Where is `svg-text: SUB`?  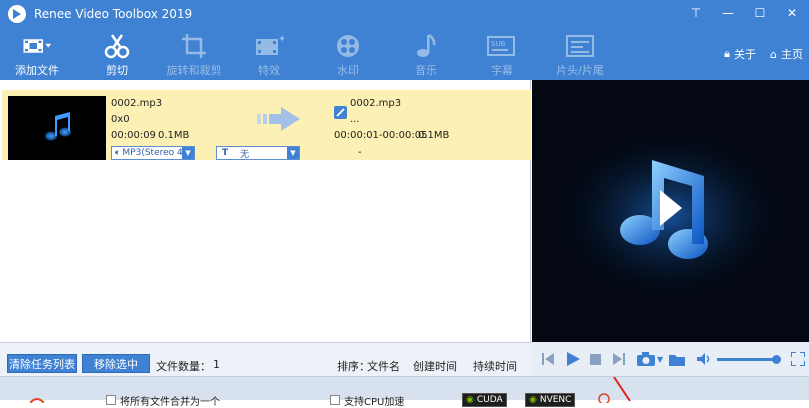 svg-text: SUB is located at coordinates (498, 44).